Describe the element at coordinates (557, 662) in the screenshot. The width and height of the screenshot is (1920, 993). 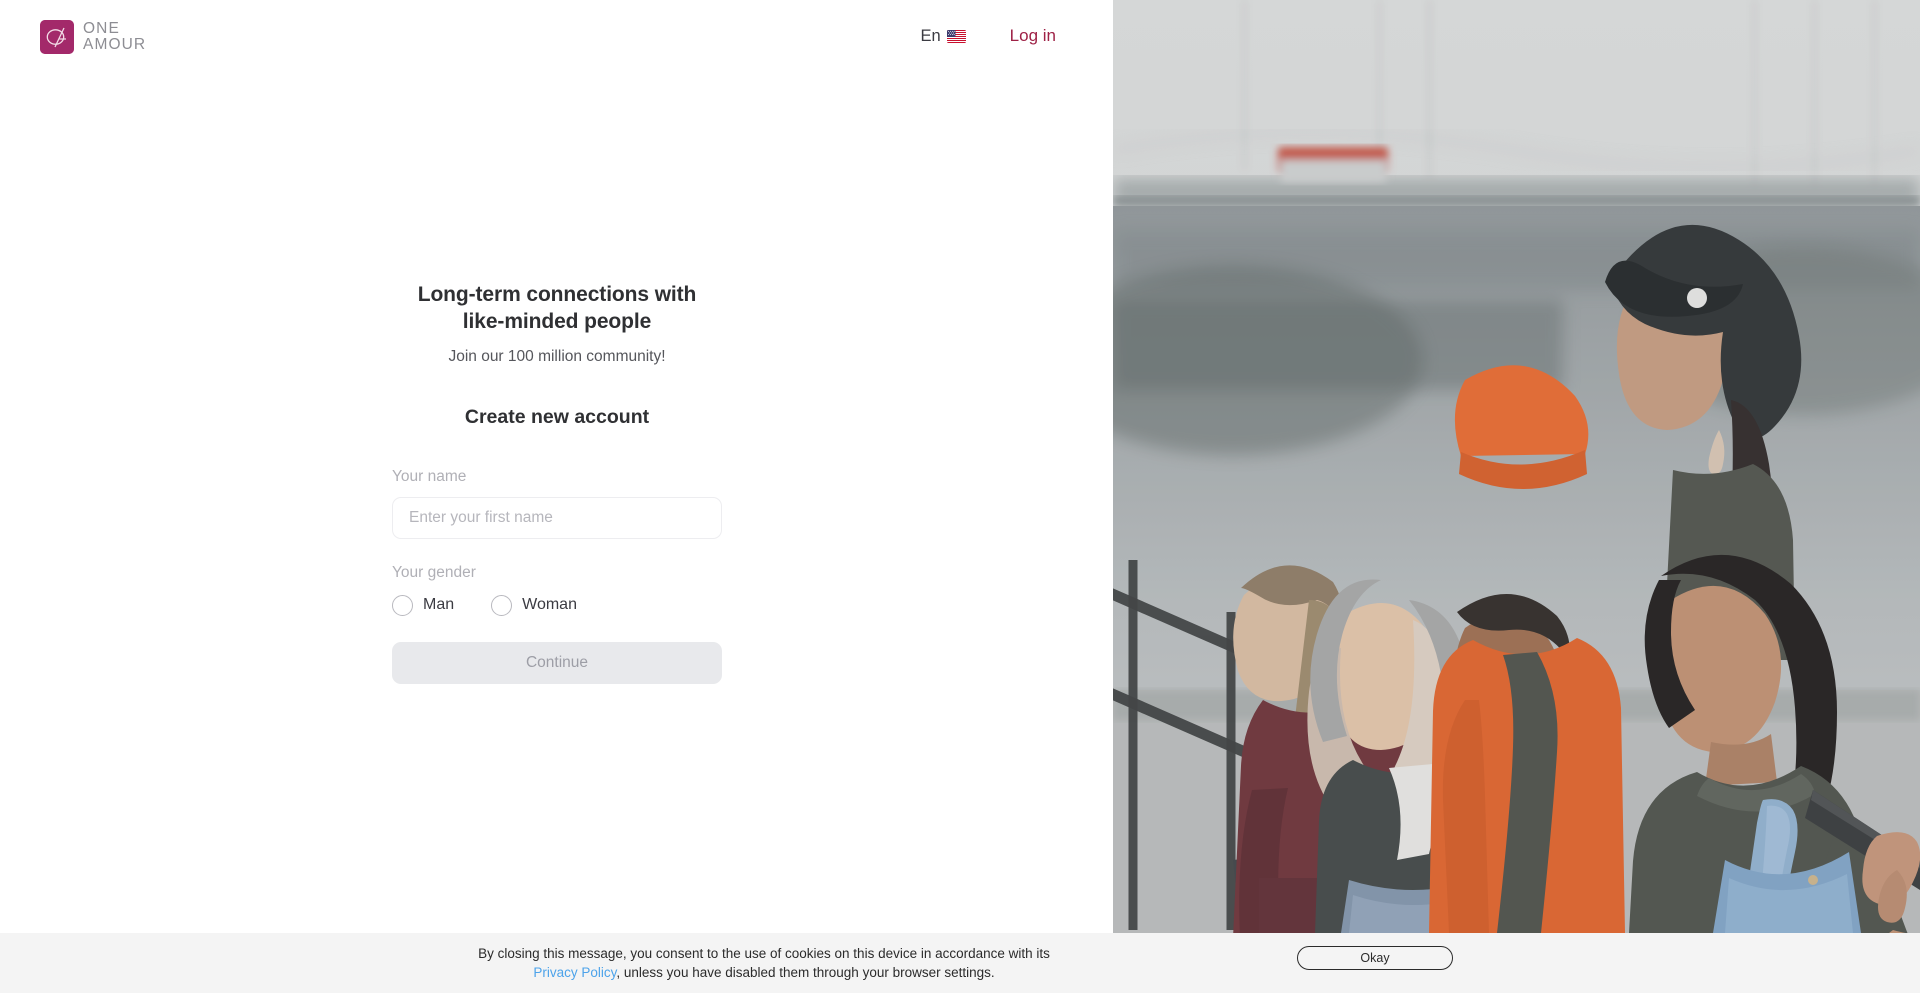
I see `continue-button: Continue` at that location.